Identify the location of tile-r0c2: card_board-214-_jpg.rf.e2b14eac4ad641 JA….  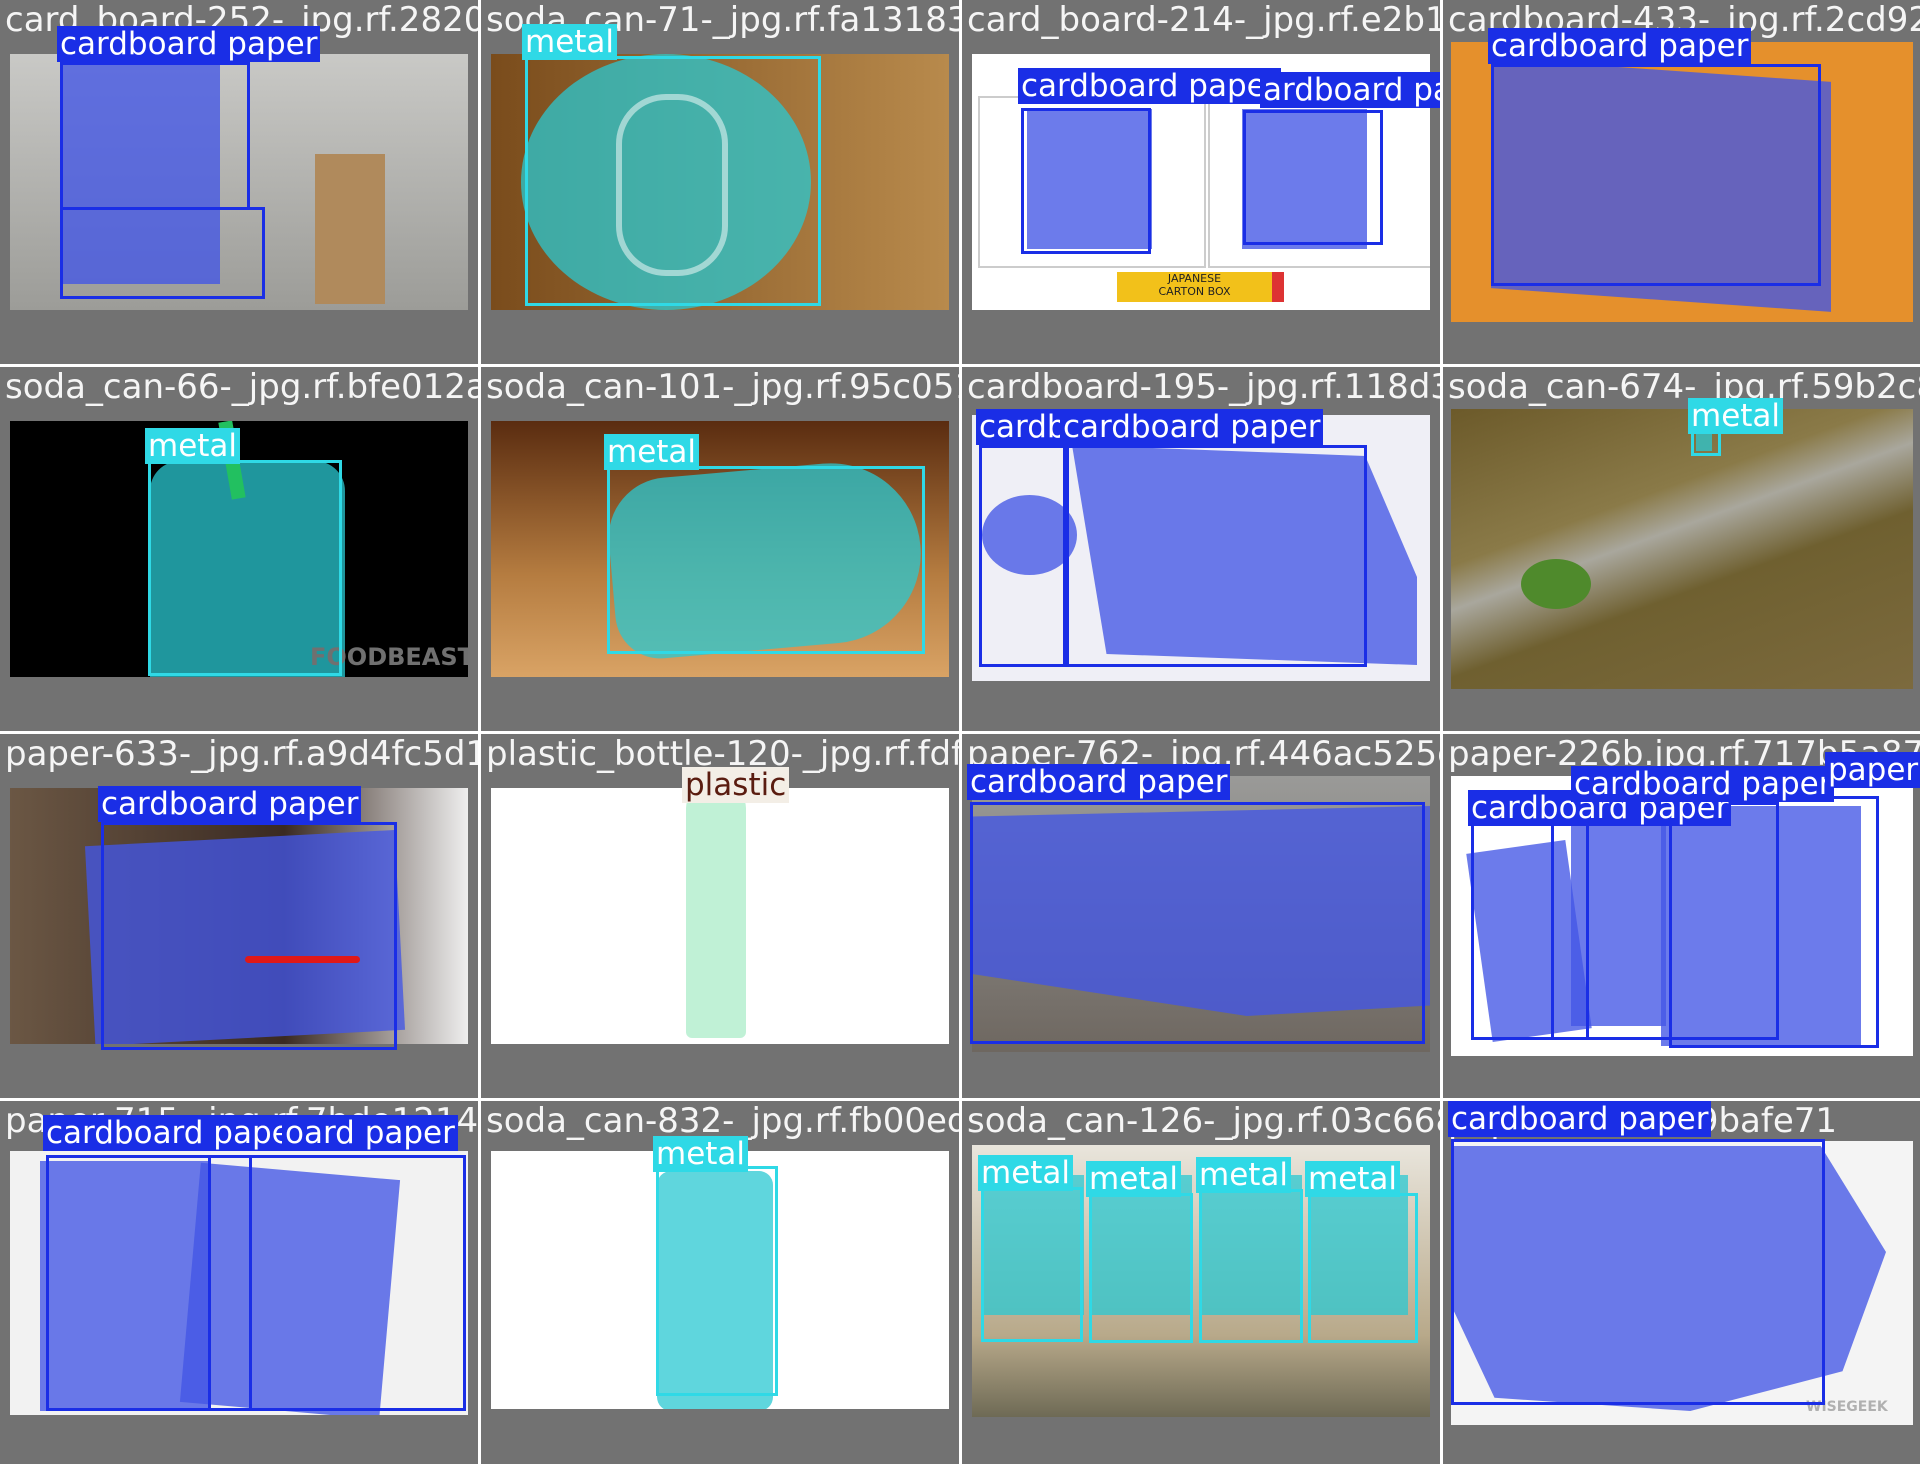
(1201, 182).